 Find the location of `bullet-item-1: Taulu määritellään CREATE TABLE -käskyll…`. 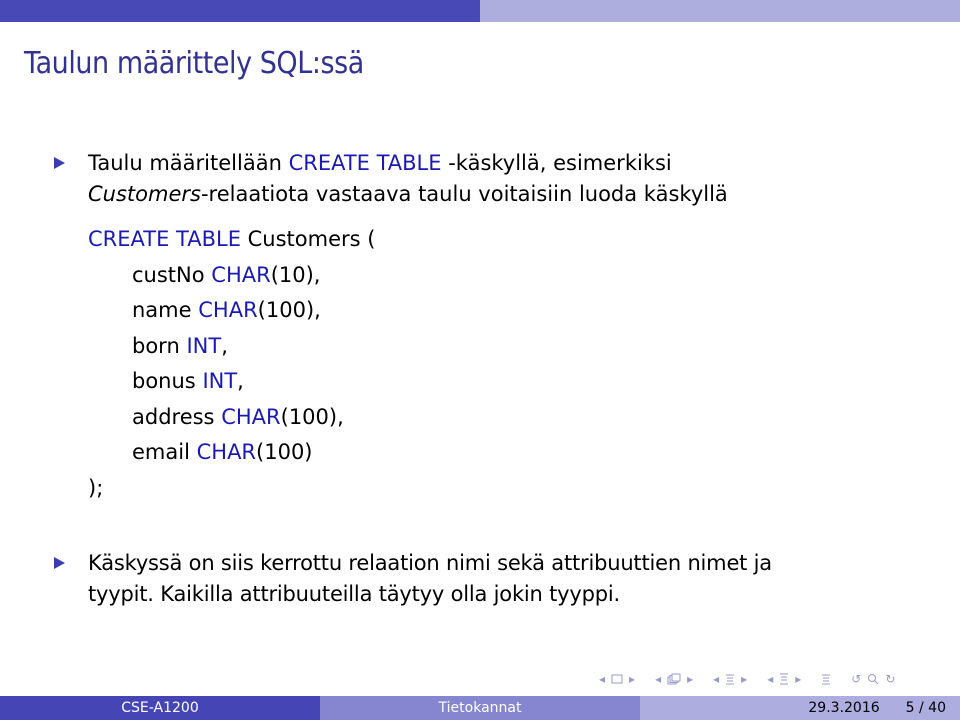

bullet-item-1: Taulu määritellään CREATE TABLE -käskyll… is located at coordinates (494, 179).